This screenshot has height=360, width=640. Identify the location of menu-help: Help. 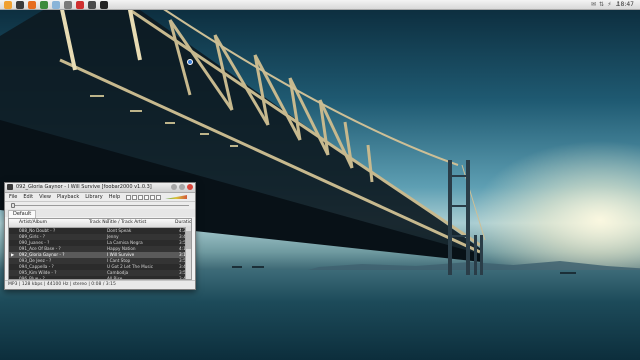
(114, 197).